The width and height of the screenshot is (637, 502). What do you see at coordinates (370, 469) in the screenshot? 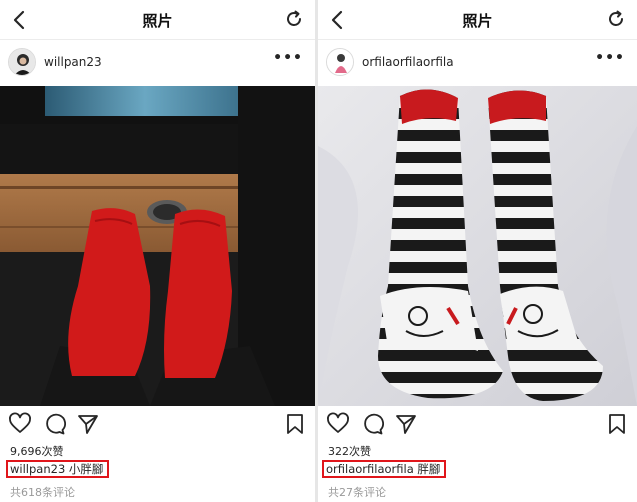
I see `caption-username: orfilaorfilaorfila` at bounding box center [370, 469].